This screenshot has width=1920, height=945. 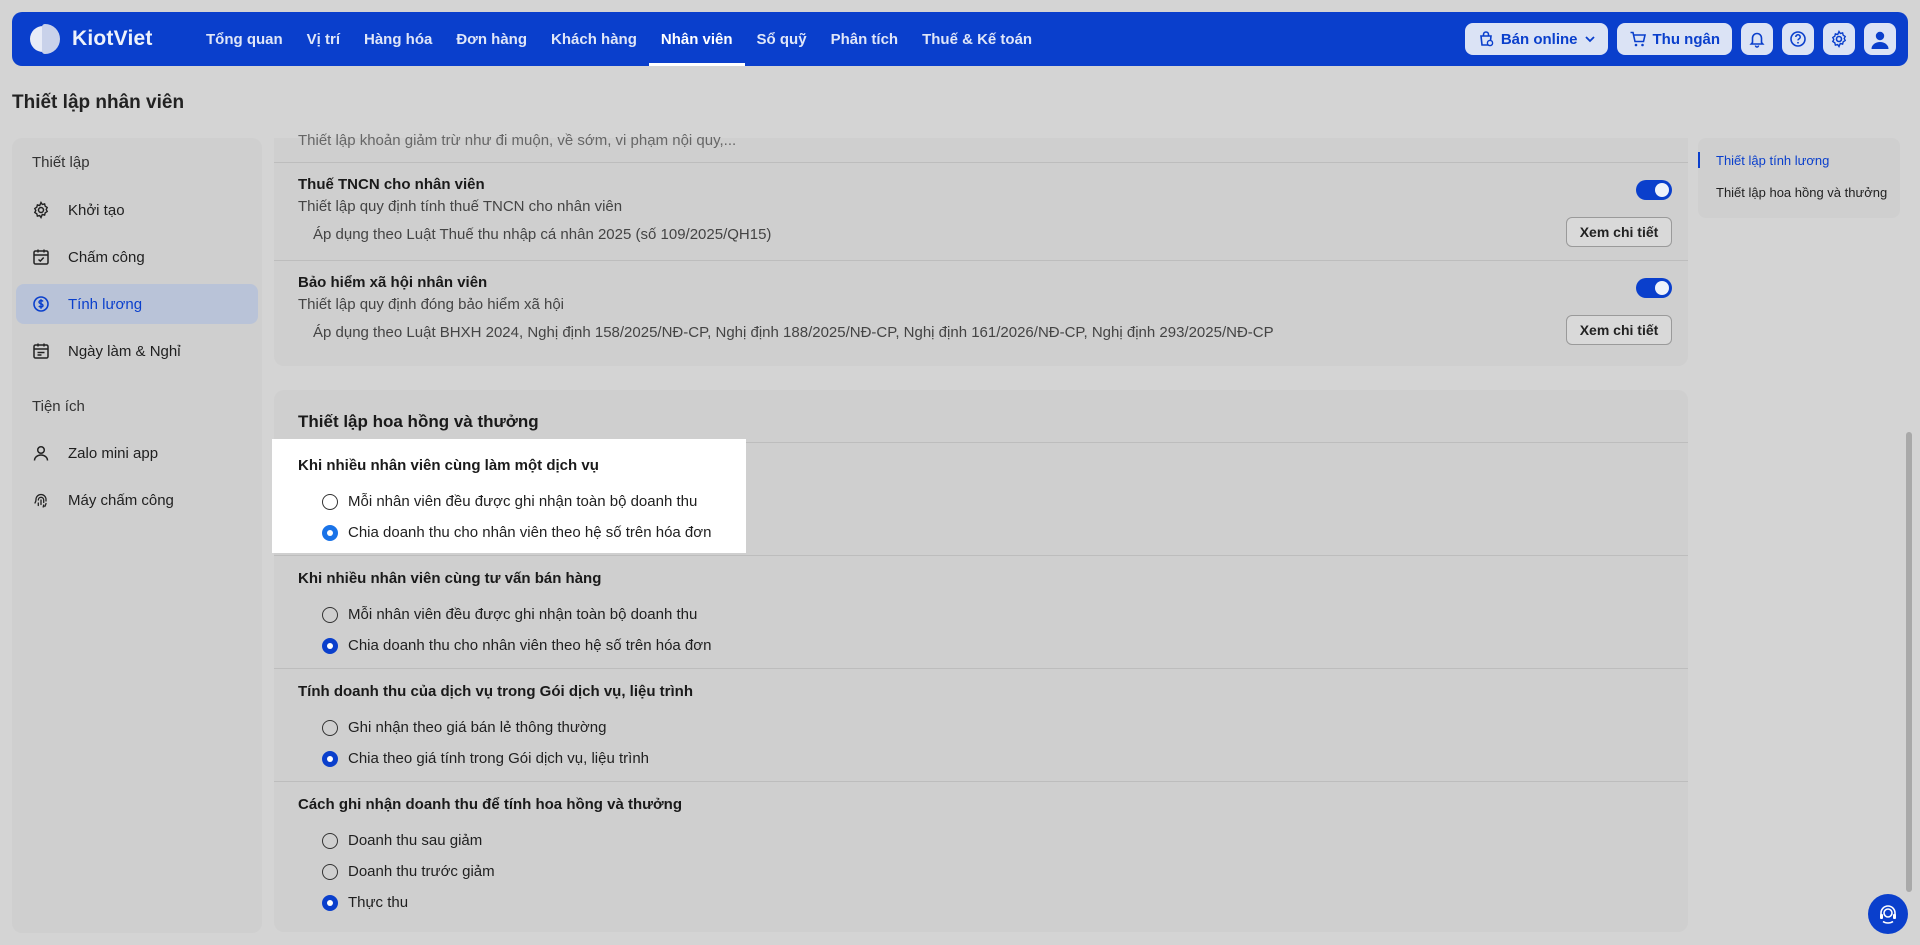 I want to click on option-before-discount: Doanh thu trước giảm, so click(x=408, y=871).